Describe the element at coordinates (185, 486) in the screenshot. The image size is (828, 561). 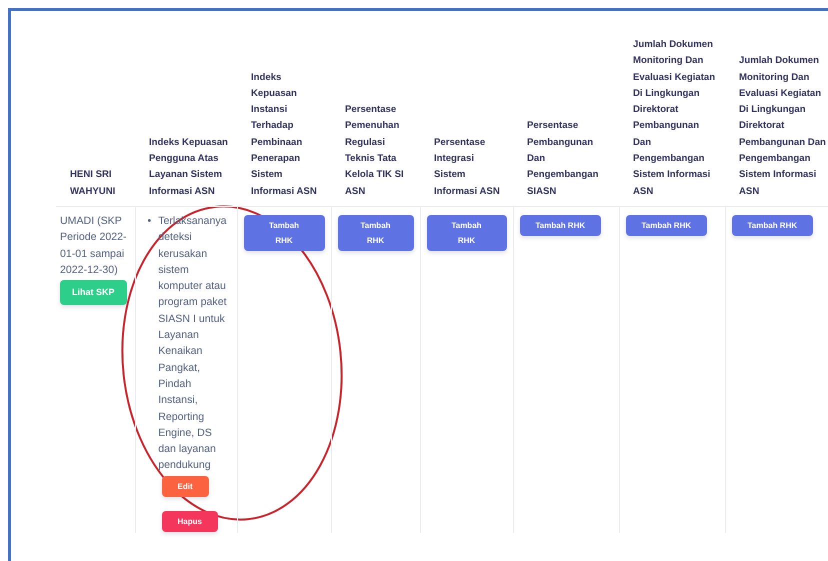
I see `edit-button: Edit` at that location.